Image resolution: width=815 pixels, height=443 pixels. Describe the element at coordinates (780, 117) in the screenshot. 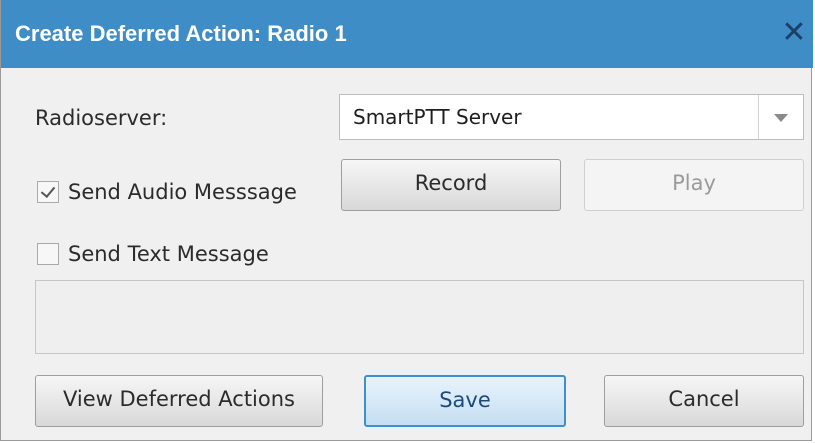

I see `chevron-down-icon` at that location.